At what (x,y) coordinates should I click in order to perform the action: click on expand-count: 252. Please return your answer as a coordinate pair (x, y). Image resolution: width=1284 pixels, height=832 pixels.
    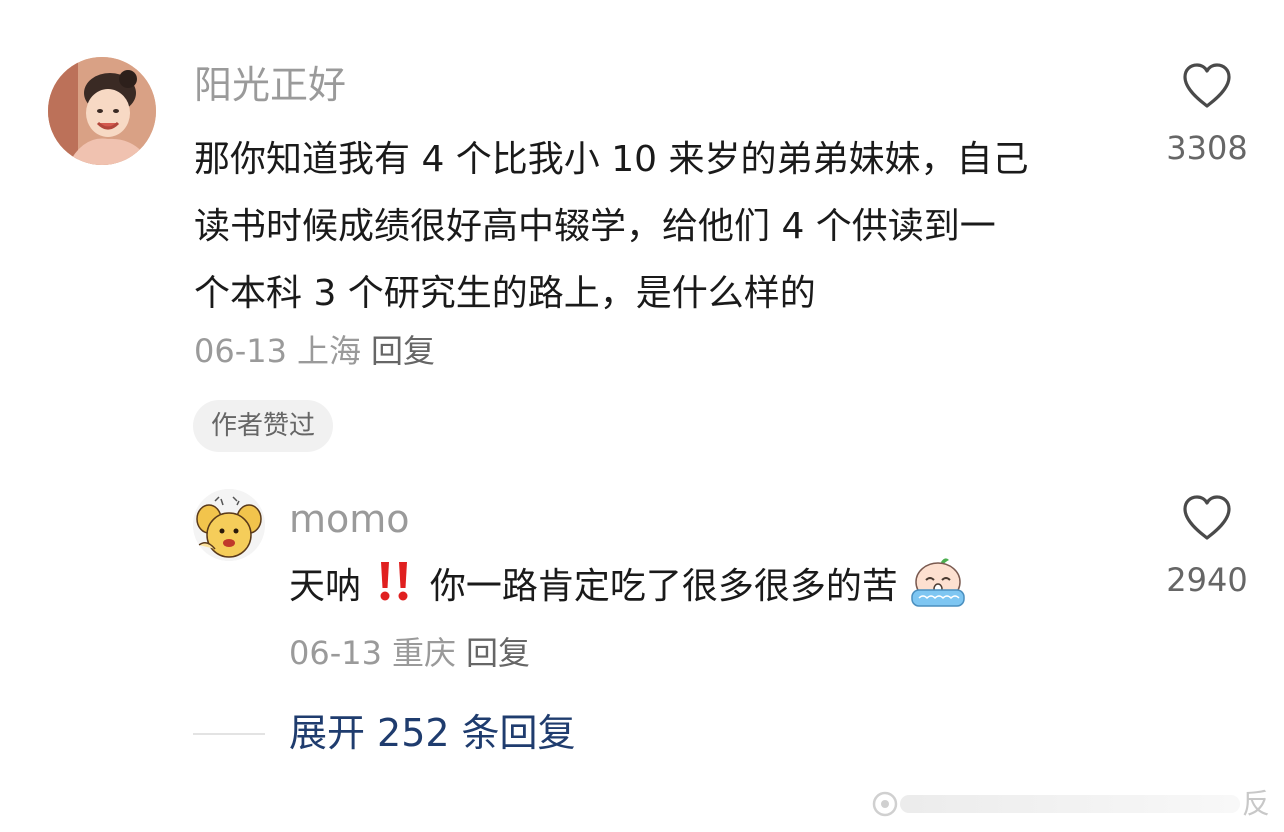
    Looking at the image, I should click on (413, 733).